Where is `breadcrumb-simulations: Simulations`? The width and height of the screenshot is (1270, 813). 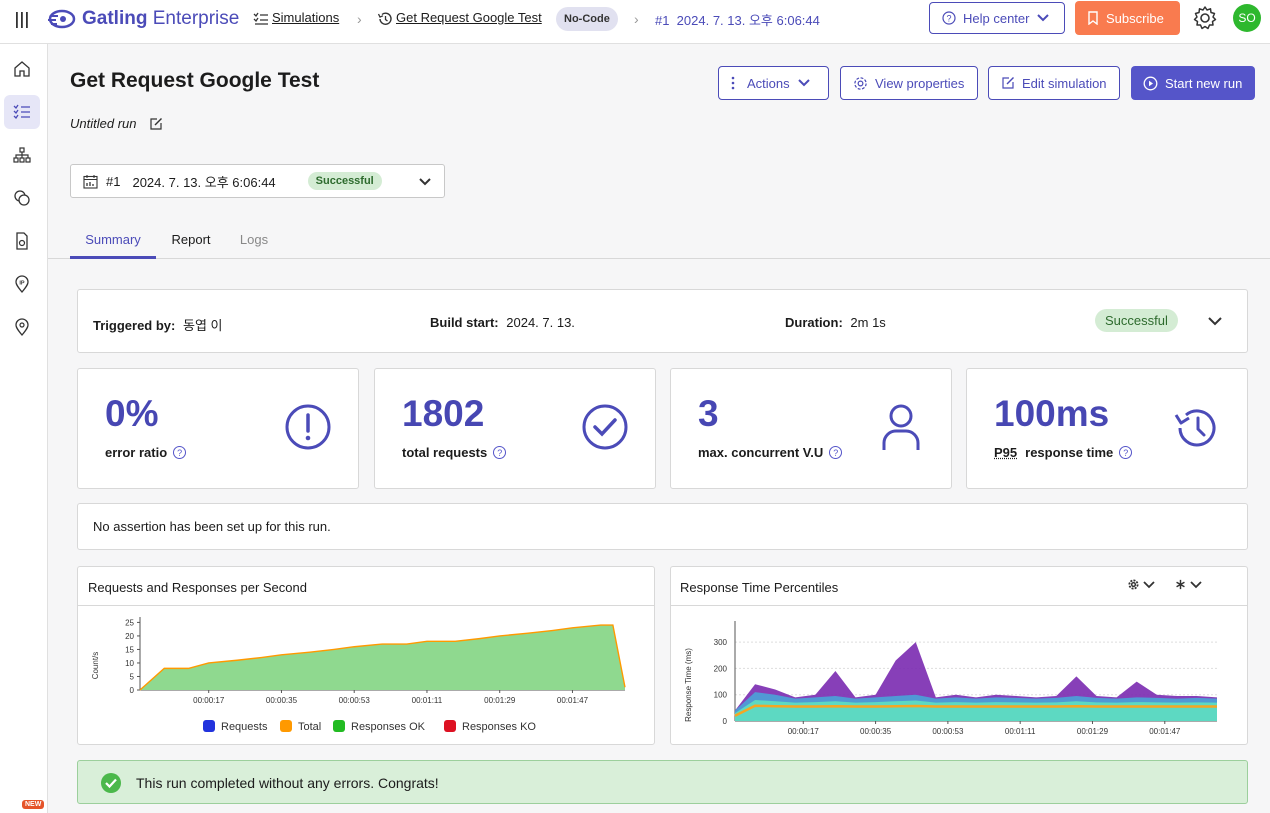 breadcrumb-simulations: Simulations is located at coordinates (305, 17).